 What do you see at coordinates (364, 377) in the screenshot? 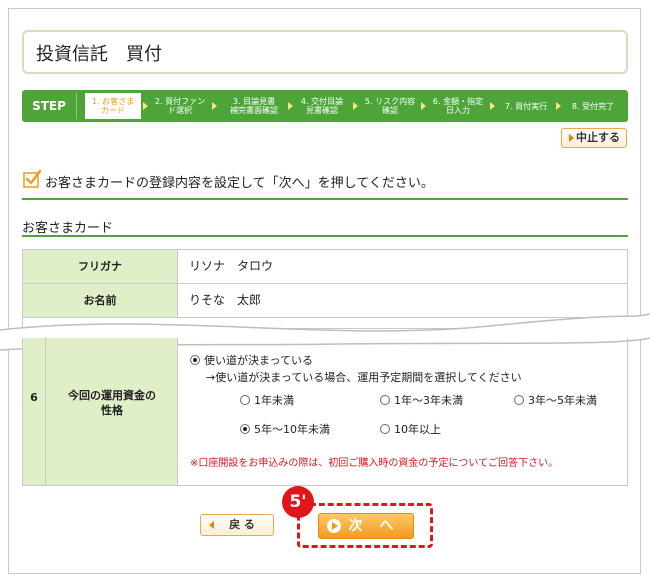
I see `sub-instruction: →使い道が決まっている場合、運用予定期間を選択してください` at bounding box center [364, 377].